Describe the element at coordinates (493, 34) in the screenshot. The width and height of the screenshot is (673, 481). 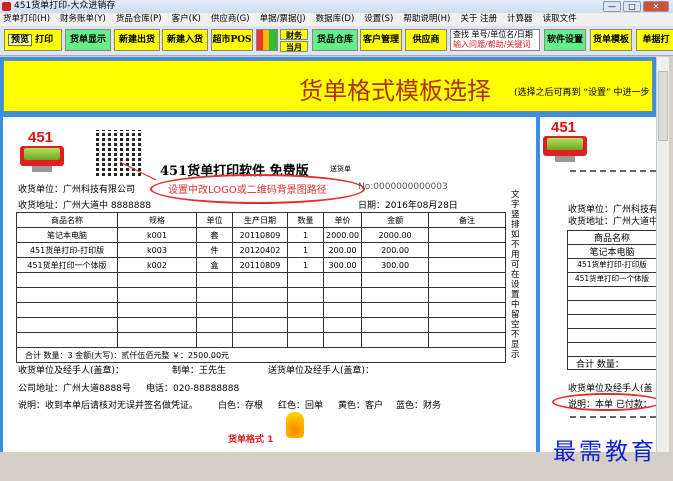
I see `search-label: 查找 单号/单位名/日期` at that location.